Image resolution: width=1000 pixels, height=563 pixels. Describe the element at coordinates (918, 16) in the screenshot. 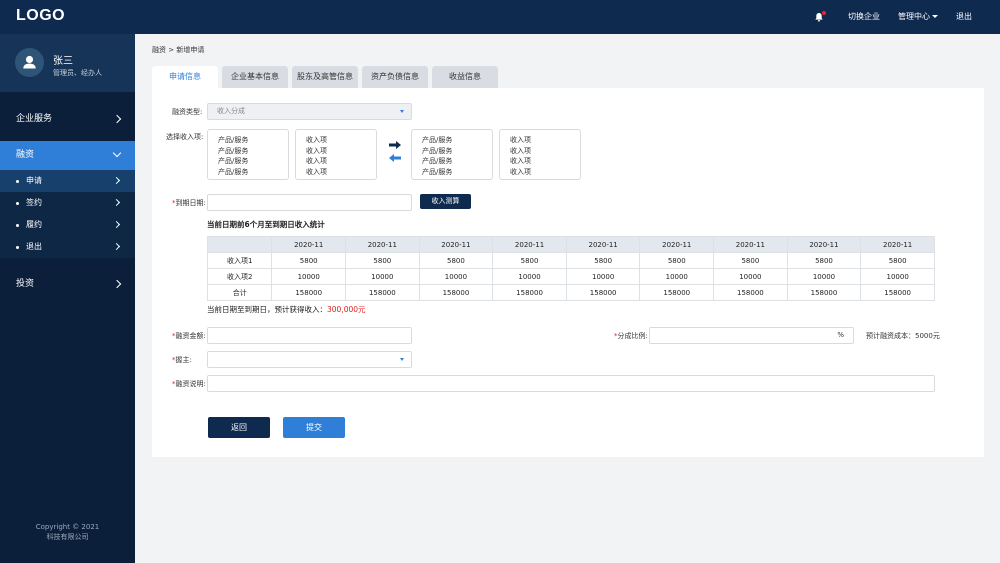

I see `admin-center-menu: 管理中心` at that location.